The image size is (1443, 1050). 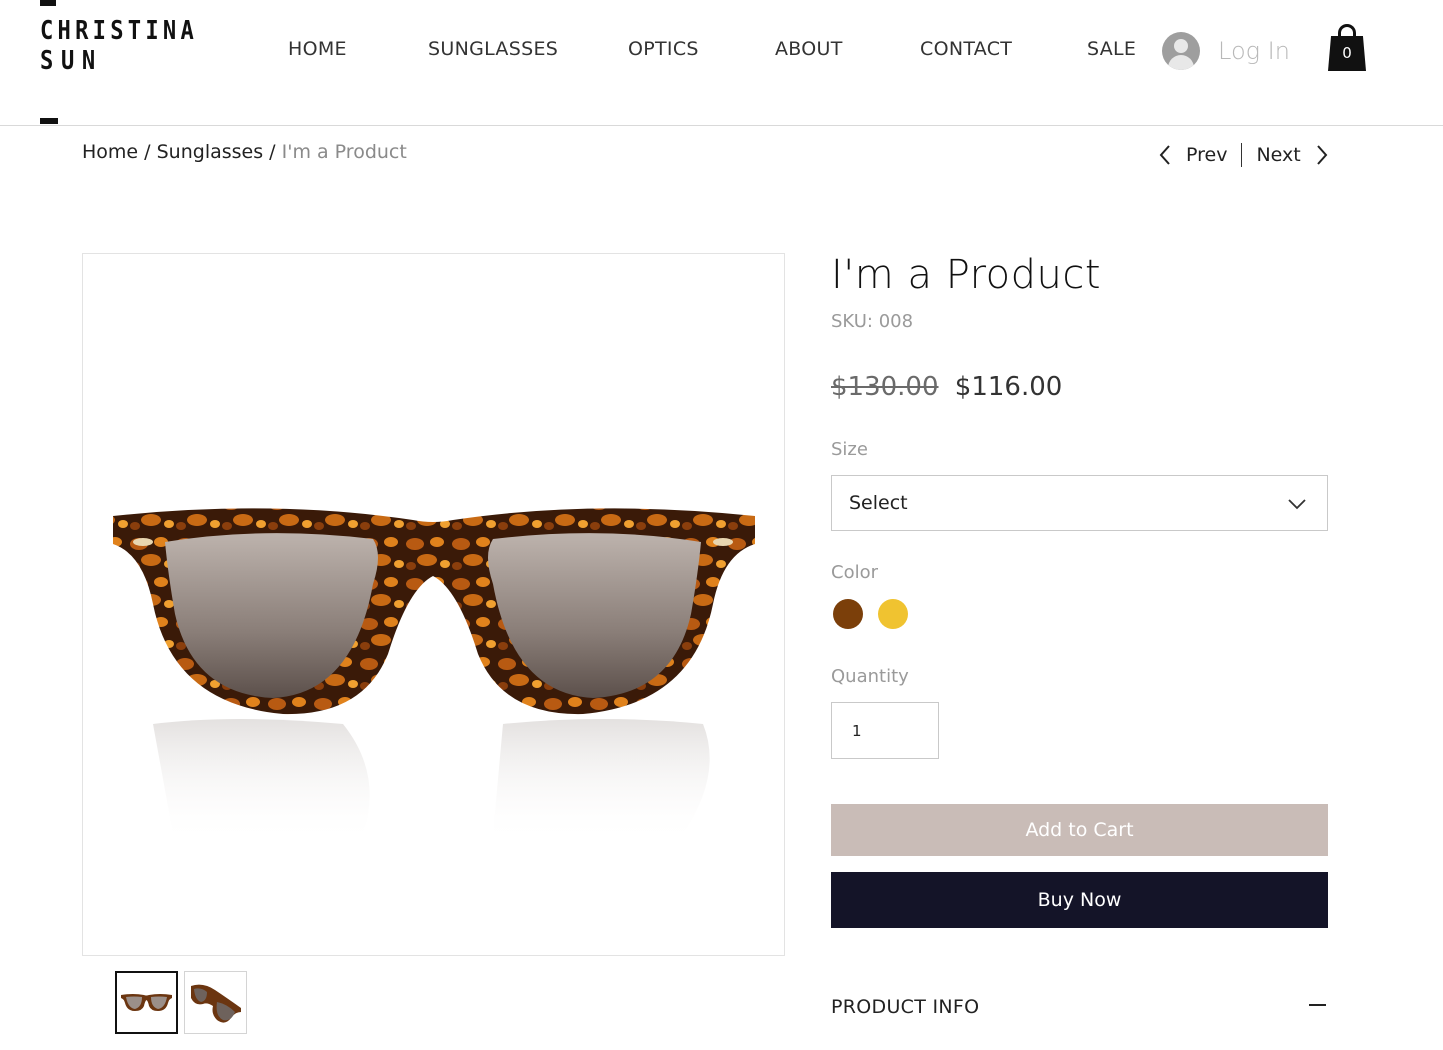 I want to click on size-select-value: Select, so click(x=878, y=503).